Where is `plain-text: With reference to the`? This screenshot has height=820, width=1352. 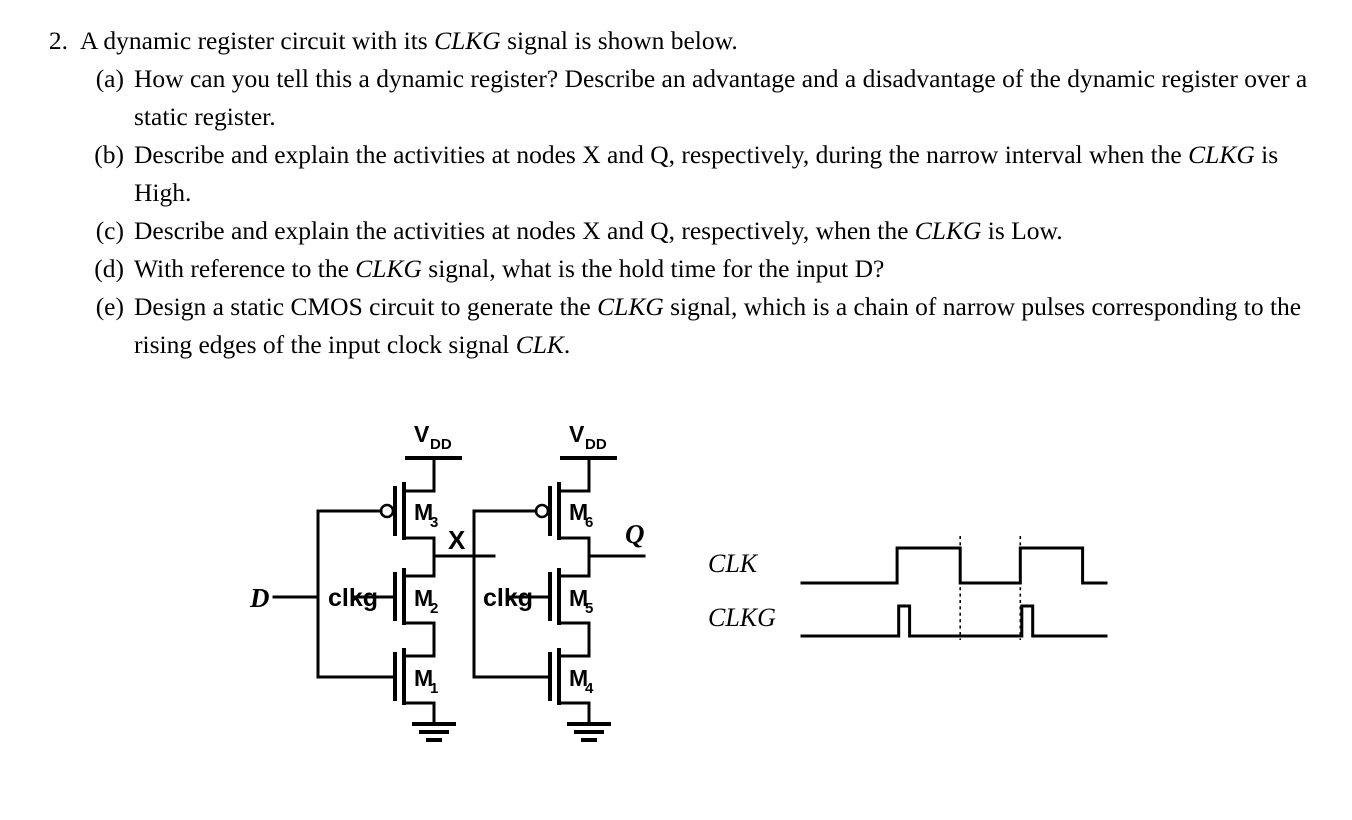 plain-text: With reference to the is located at coordinates (245, 268).